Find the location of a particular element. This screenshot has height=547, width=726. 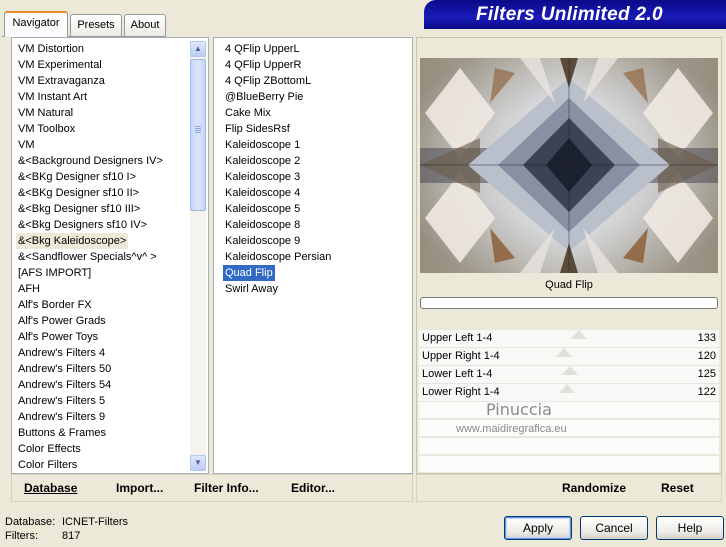

tab-presets: Presets is located at coordinates (96, 25).